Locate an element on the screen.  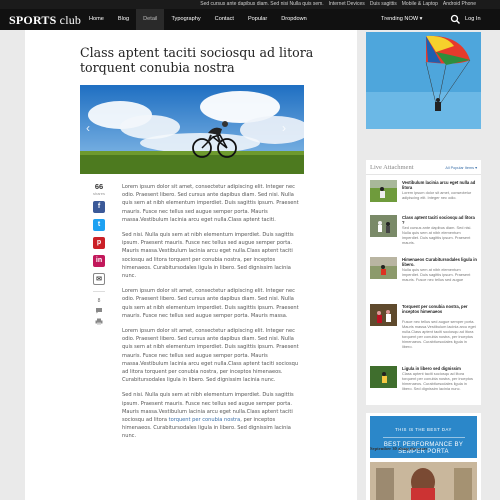
twitter-share-button: t is located at coordinates (99, 225).